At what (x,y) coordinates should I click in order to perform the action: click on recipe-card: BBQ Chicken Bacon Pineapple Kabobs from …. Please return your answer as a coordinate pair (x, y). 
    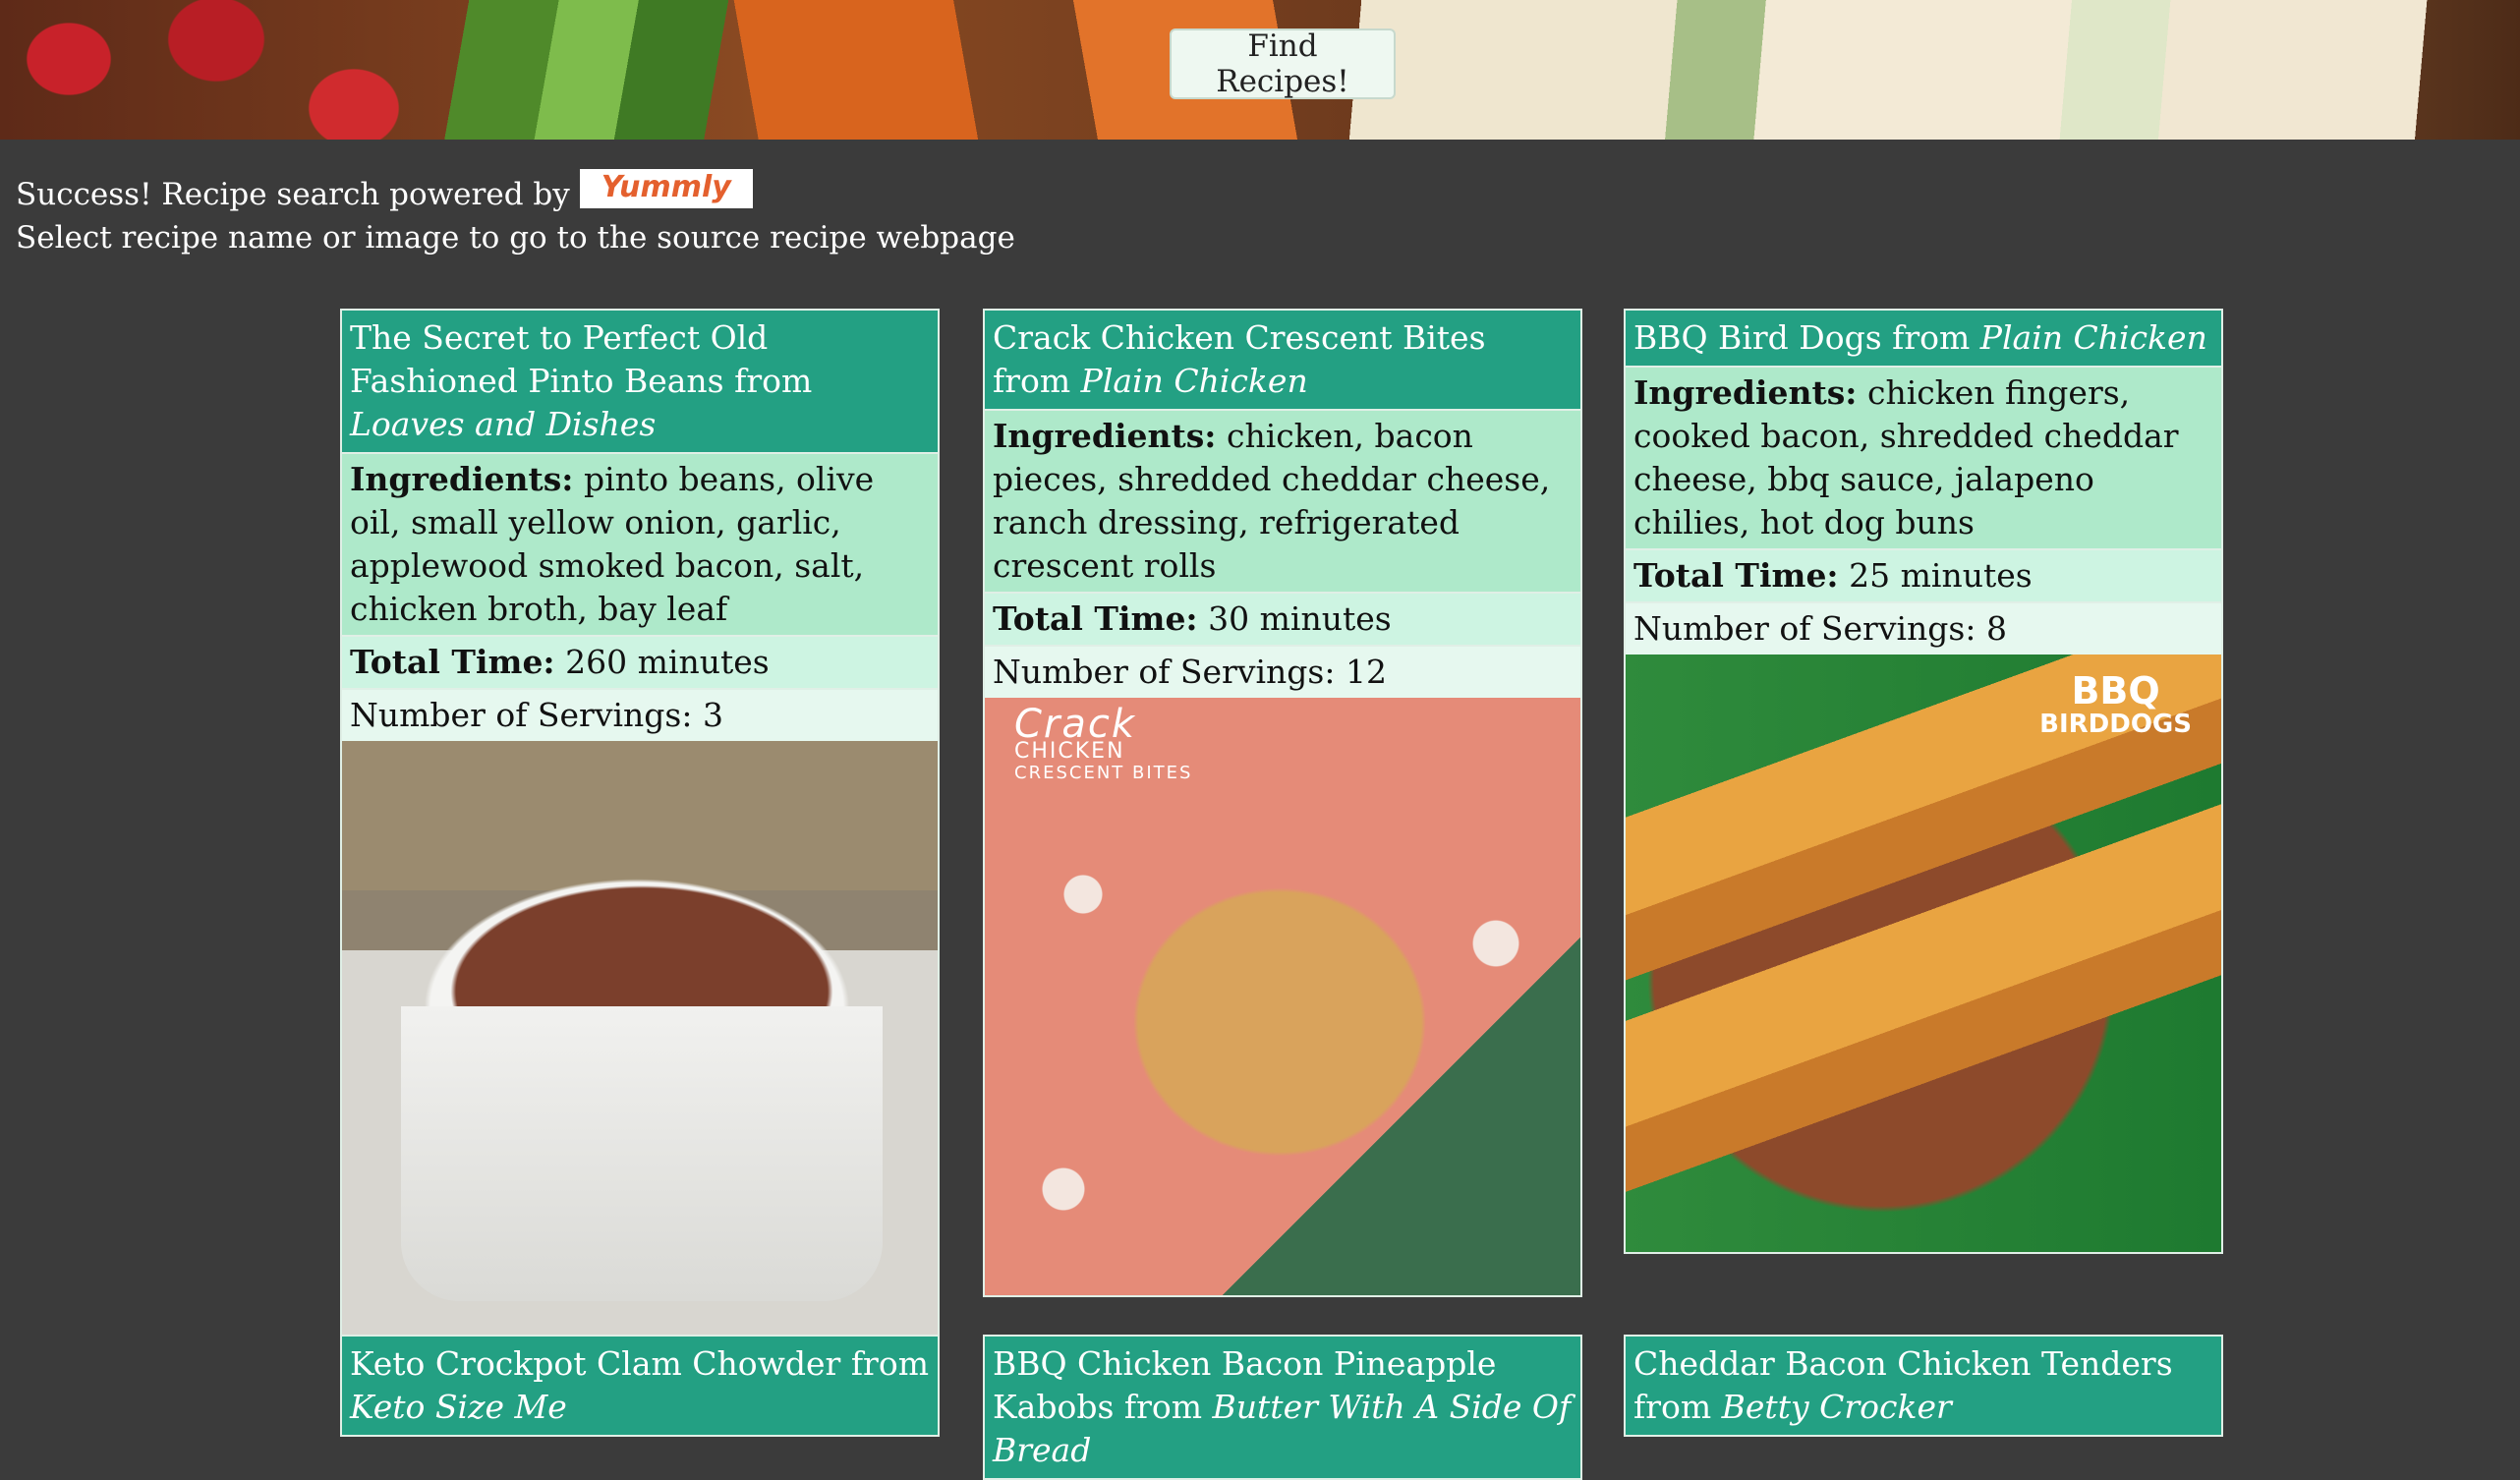
    Looking at the image, I should click on (1282, 1407).